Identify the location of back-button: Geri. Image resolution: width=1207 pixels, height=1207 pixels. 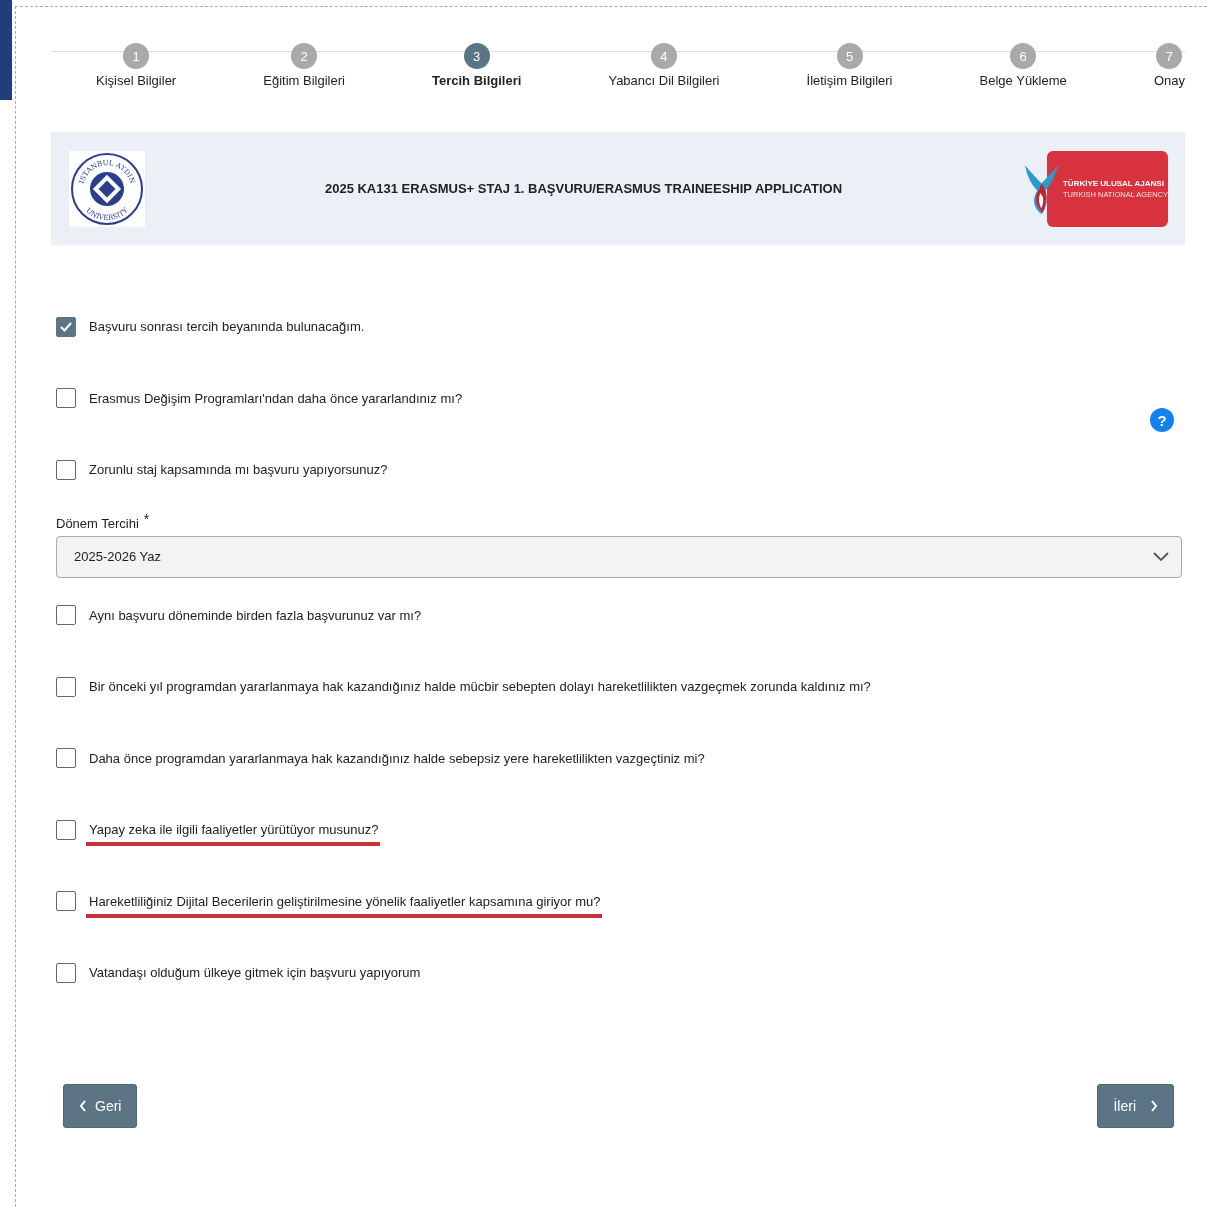
(100, 1105).